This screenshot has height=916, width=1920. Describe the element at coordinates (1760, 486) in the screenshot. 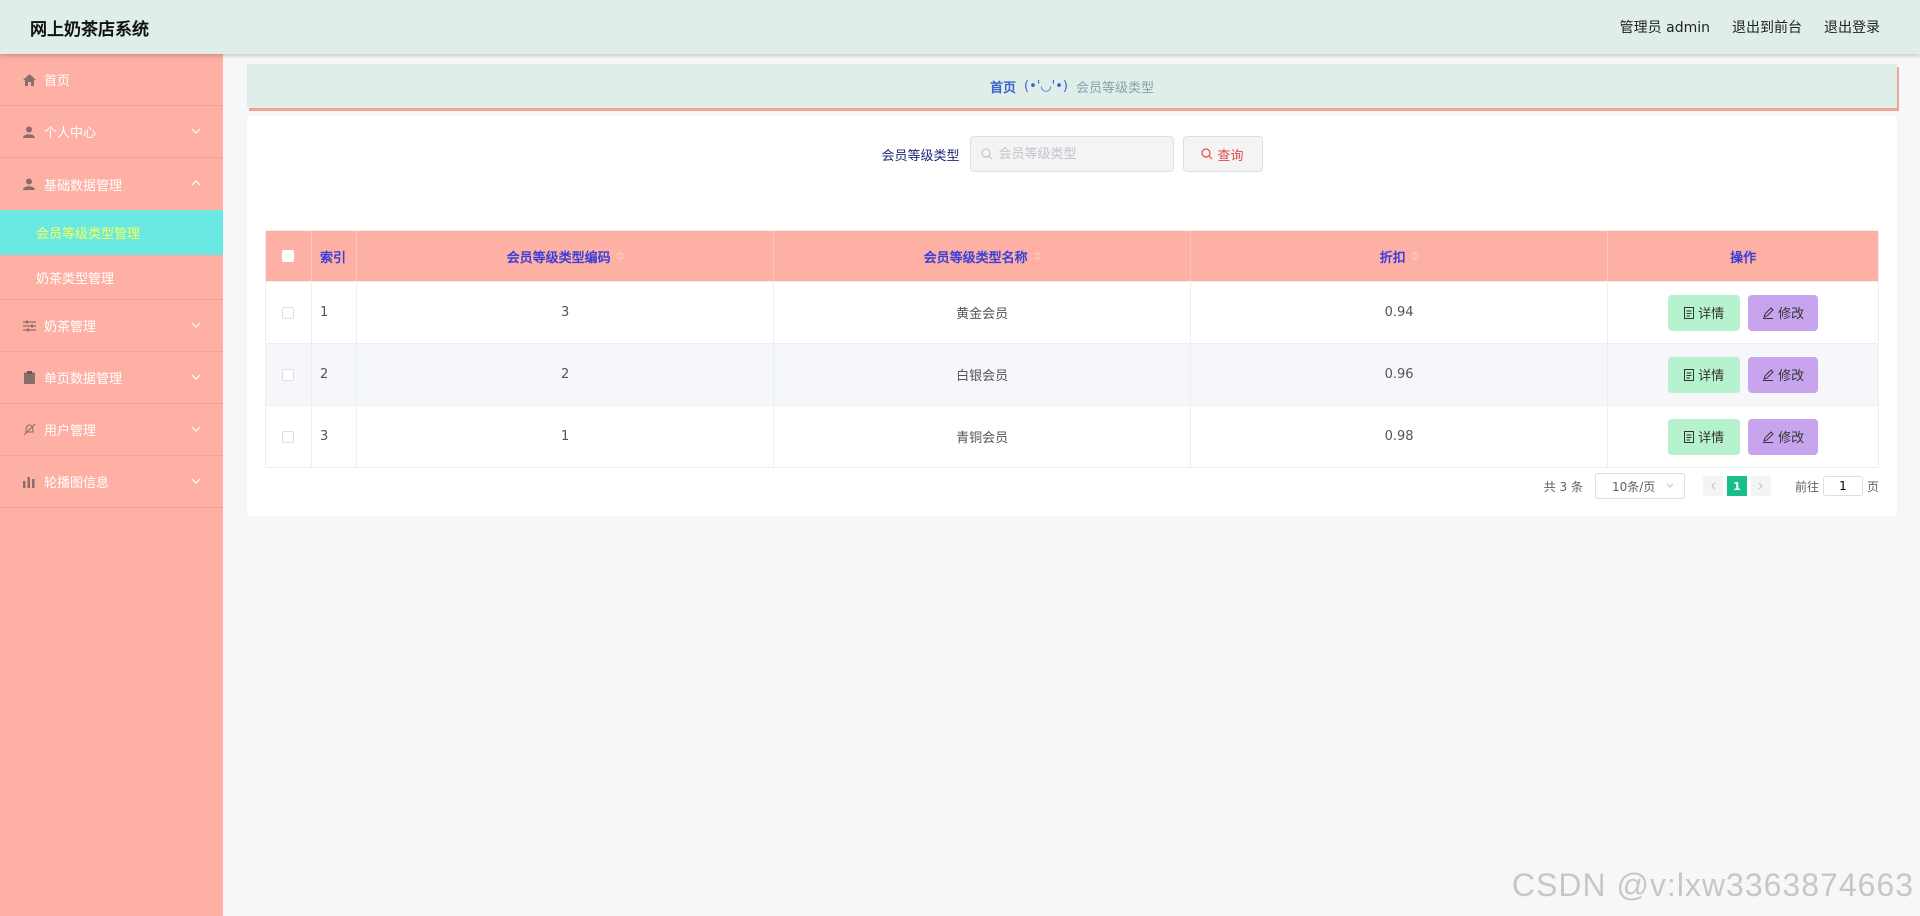

I see `next-page-button` at that location.